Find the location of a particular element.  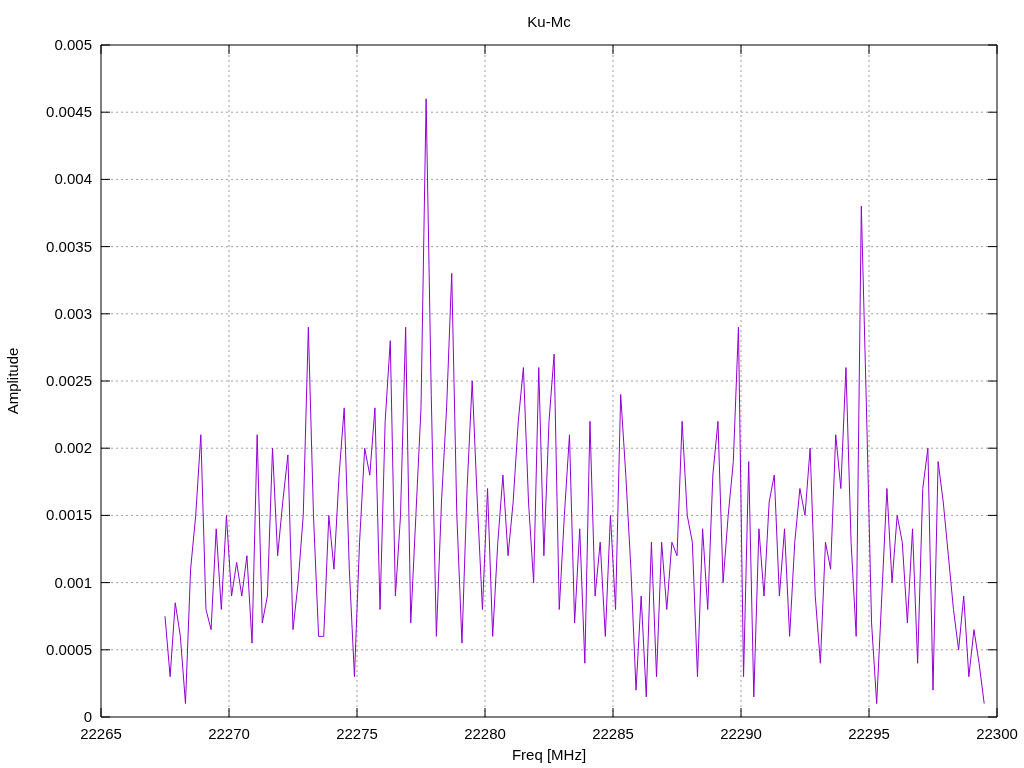

chart-title: Ku-Mc is located at coordinates (549, 21).